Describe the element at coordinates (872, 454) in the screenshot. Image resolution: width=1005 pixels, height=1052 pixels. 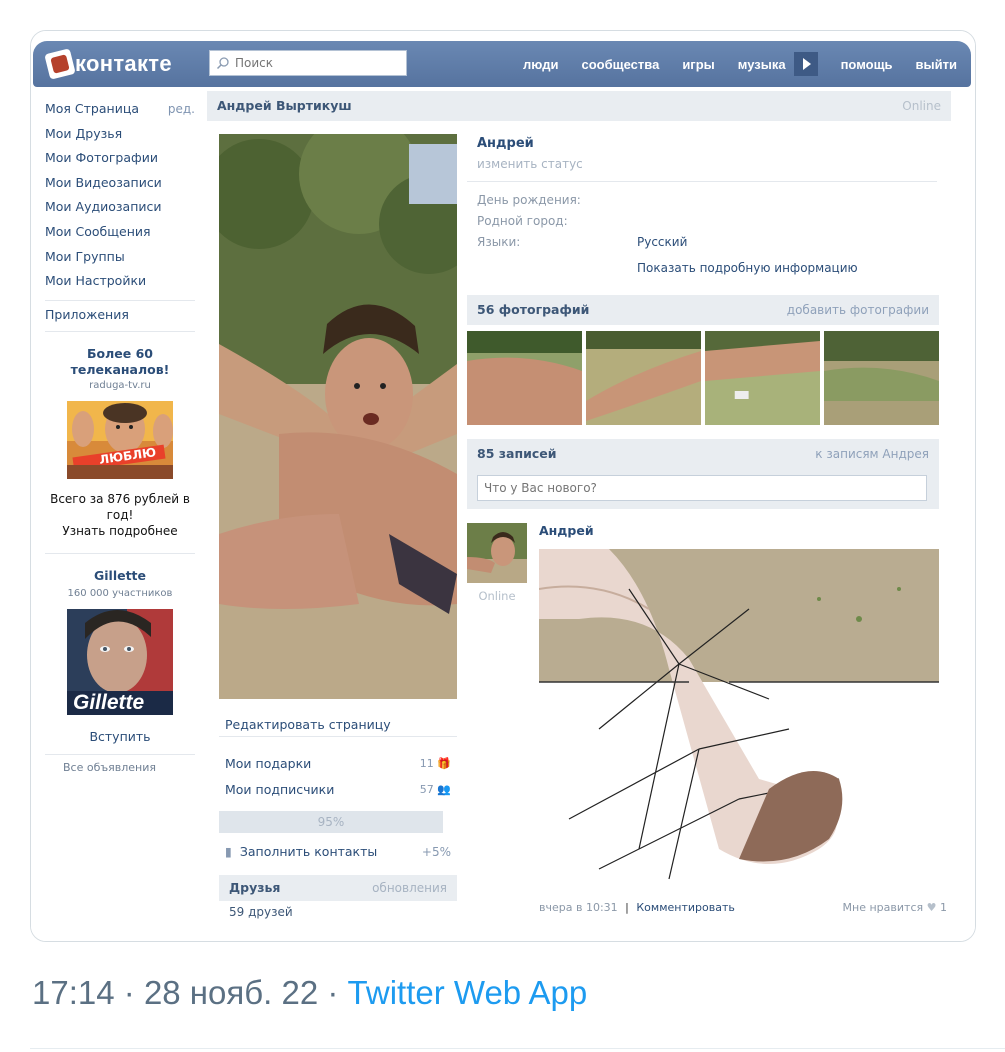
I see `to-posts-link: к записям Андрея` at that location.